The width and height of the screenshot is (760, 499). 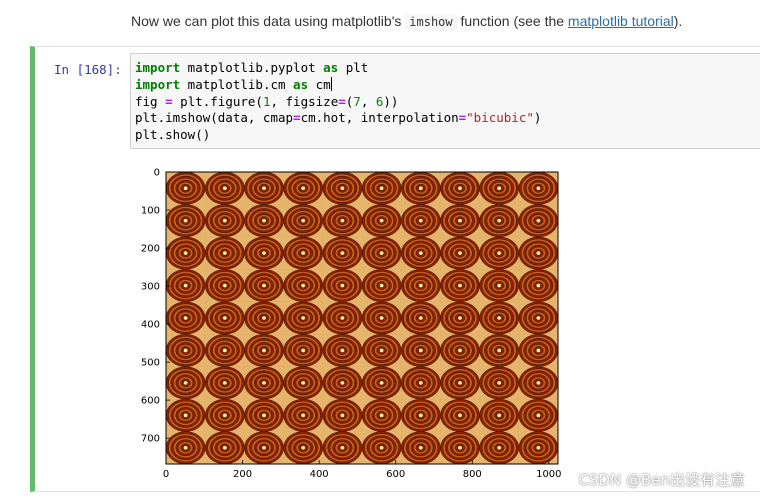 What do you see at coordinates (678, 21) in the screenshot?
I see `markdown-text-after: ).` at bounding box center [678, 21].